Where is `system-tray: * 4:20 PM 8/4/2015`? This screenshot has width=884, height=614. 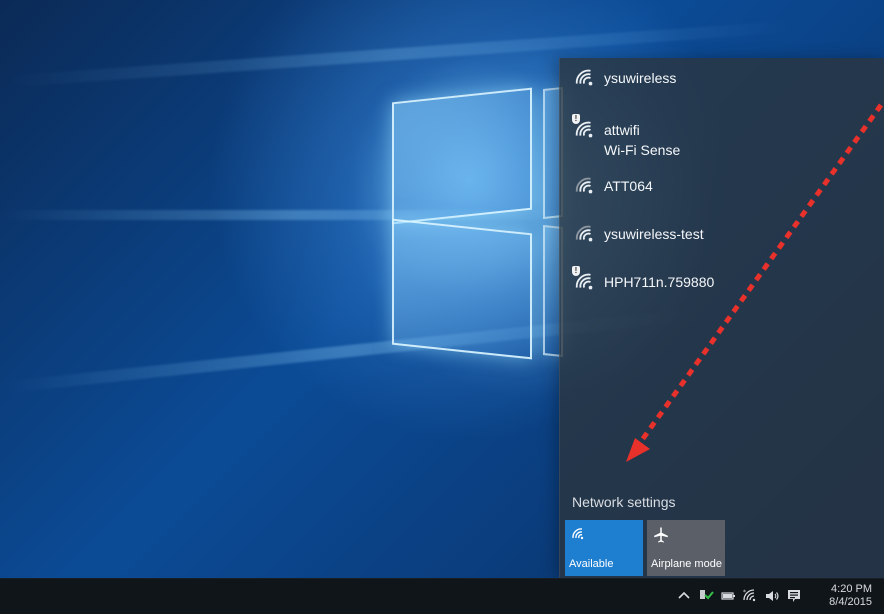
system-tray: * 4:20 PM 8/4/2015 is located at coordinates (734, 596).